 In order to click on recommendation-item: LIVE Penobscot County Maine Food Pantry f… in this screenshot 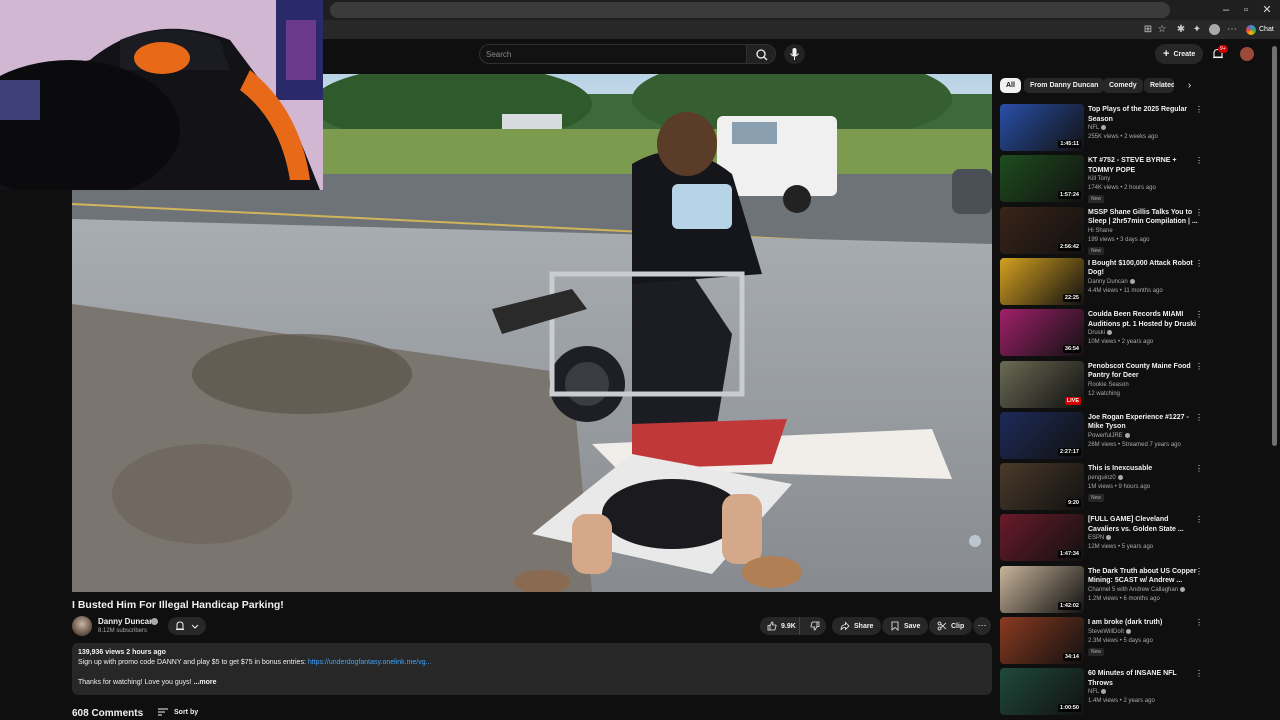, I will do `click(1102, 384)`.